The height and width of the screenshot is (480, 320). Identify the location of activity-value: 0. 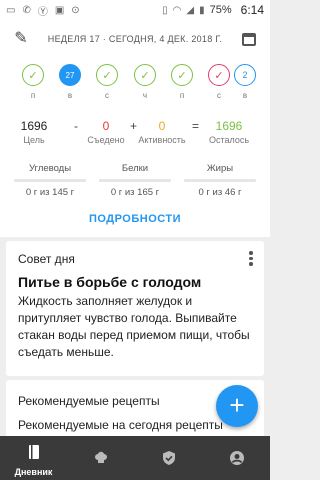
(162, 126).